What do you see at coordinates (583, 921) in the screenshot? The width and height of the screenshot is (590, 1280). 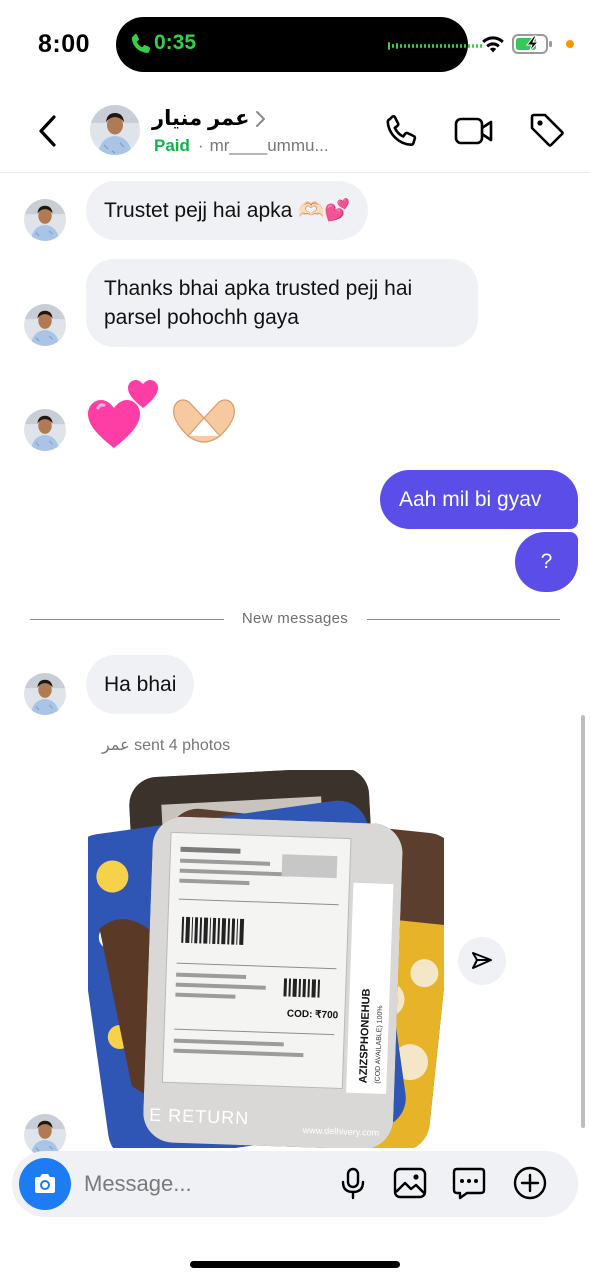 I see `scrollbar` at bounding box center [583, 921].